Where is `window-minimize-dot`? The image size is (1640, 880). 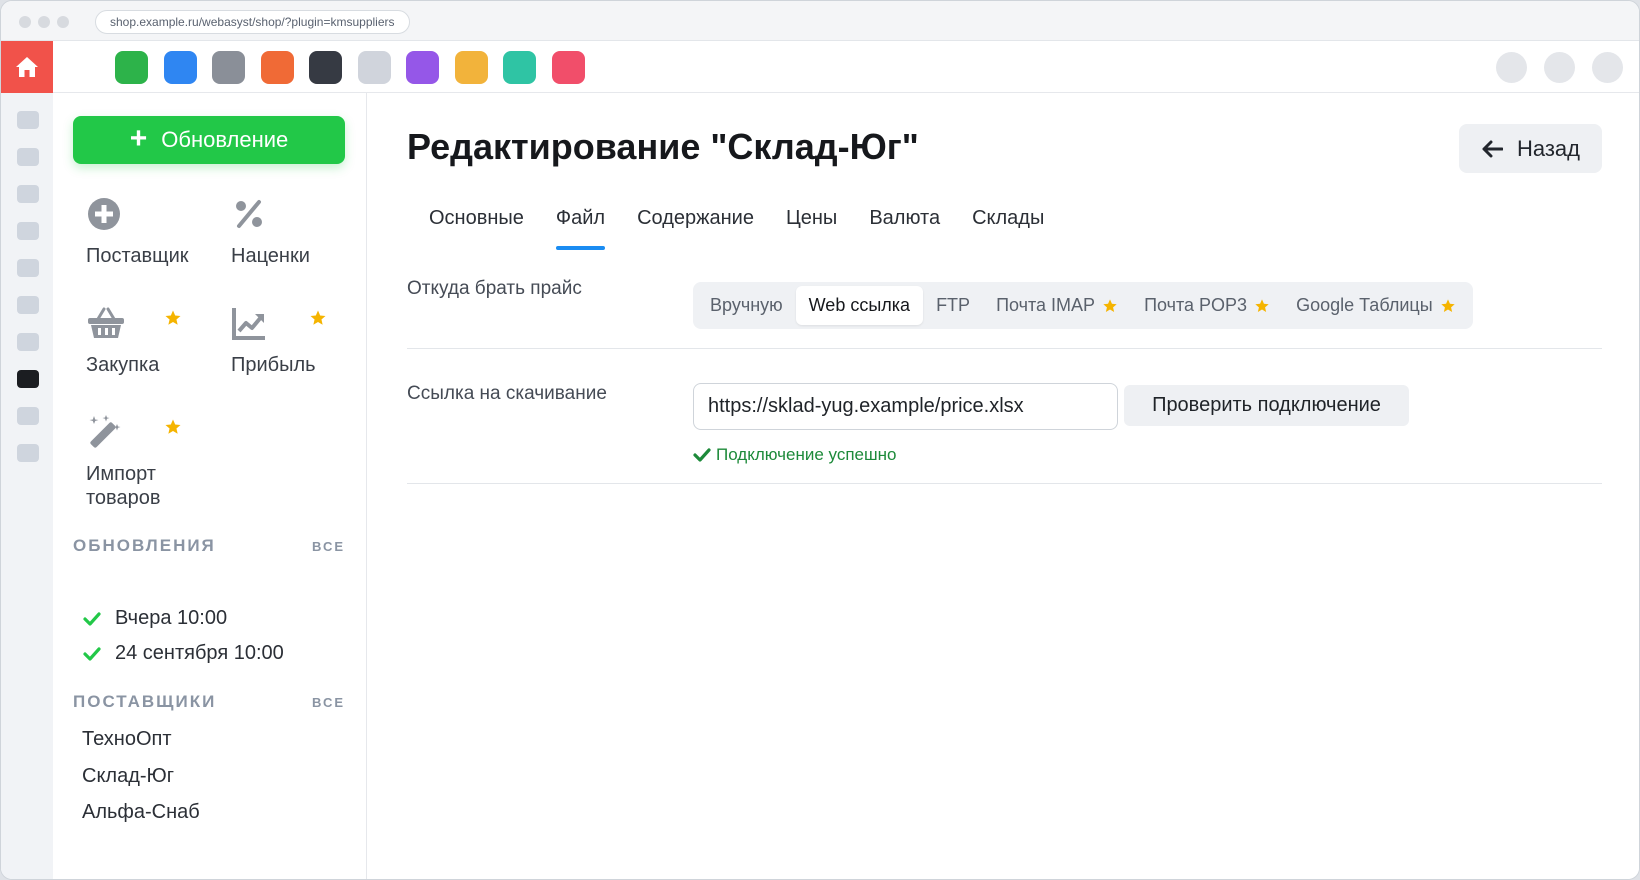 window-minimize-dot is located at coordinates (44, 22).